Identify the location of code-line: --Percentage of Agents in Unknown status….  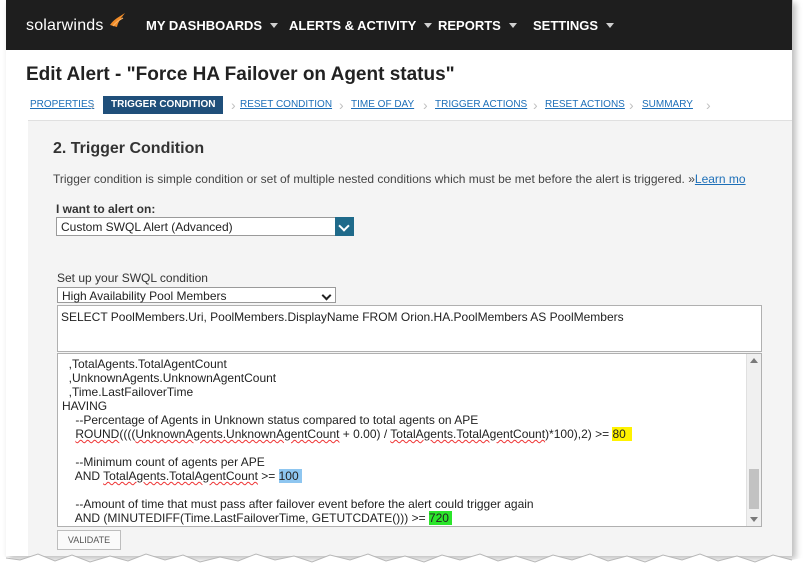
(277, 420).